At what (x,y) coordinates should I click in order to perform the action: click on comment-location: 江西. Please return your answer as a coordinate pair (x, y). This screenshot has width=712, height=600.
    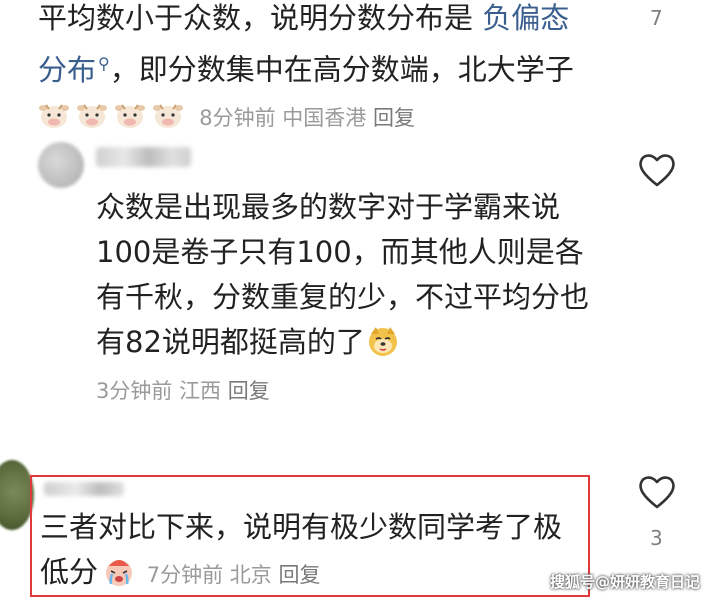
    Looking at the image, I should click on (200, 391).